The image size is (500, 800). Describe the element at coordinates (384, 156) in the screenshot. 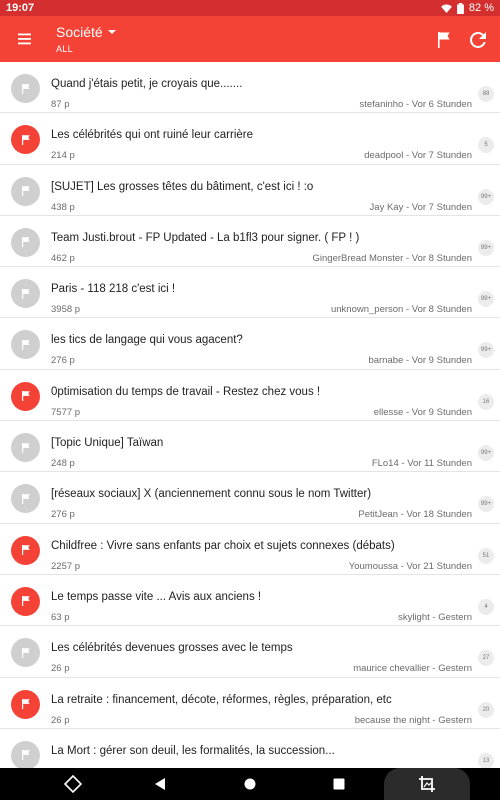

I see `topic-author: deadpool` at that location.